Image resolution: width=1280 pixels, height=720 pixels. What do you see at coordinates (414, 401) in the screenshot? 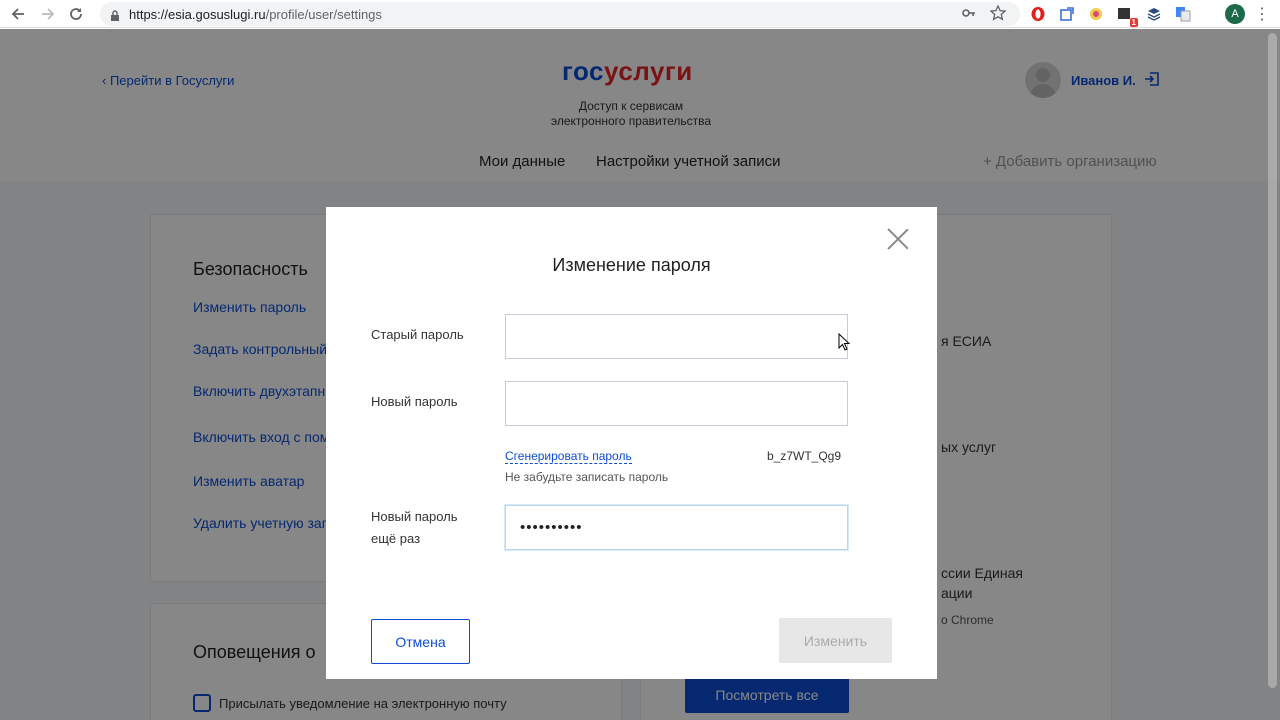
I see `new-password-label: Новый пароль` at bounding box center [414, 401].